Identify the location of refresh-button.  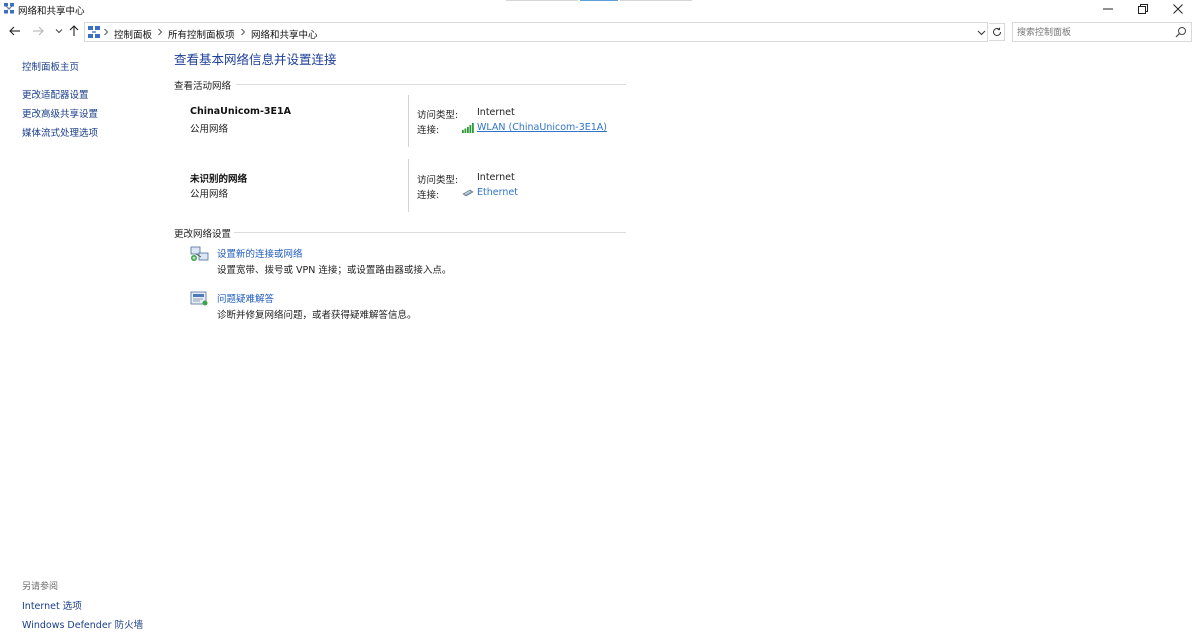
(997, 32).